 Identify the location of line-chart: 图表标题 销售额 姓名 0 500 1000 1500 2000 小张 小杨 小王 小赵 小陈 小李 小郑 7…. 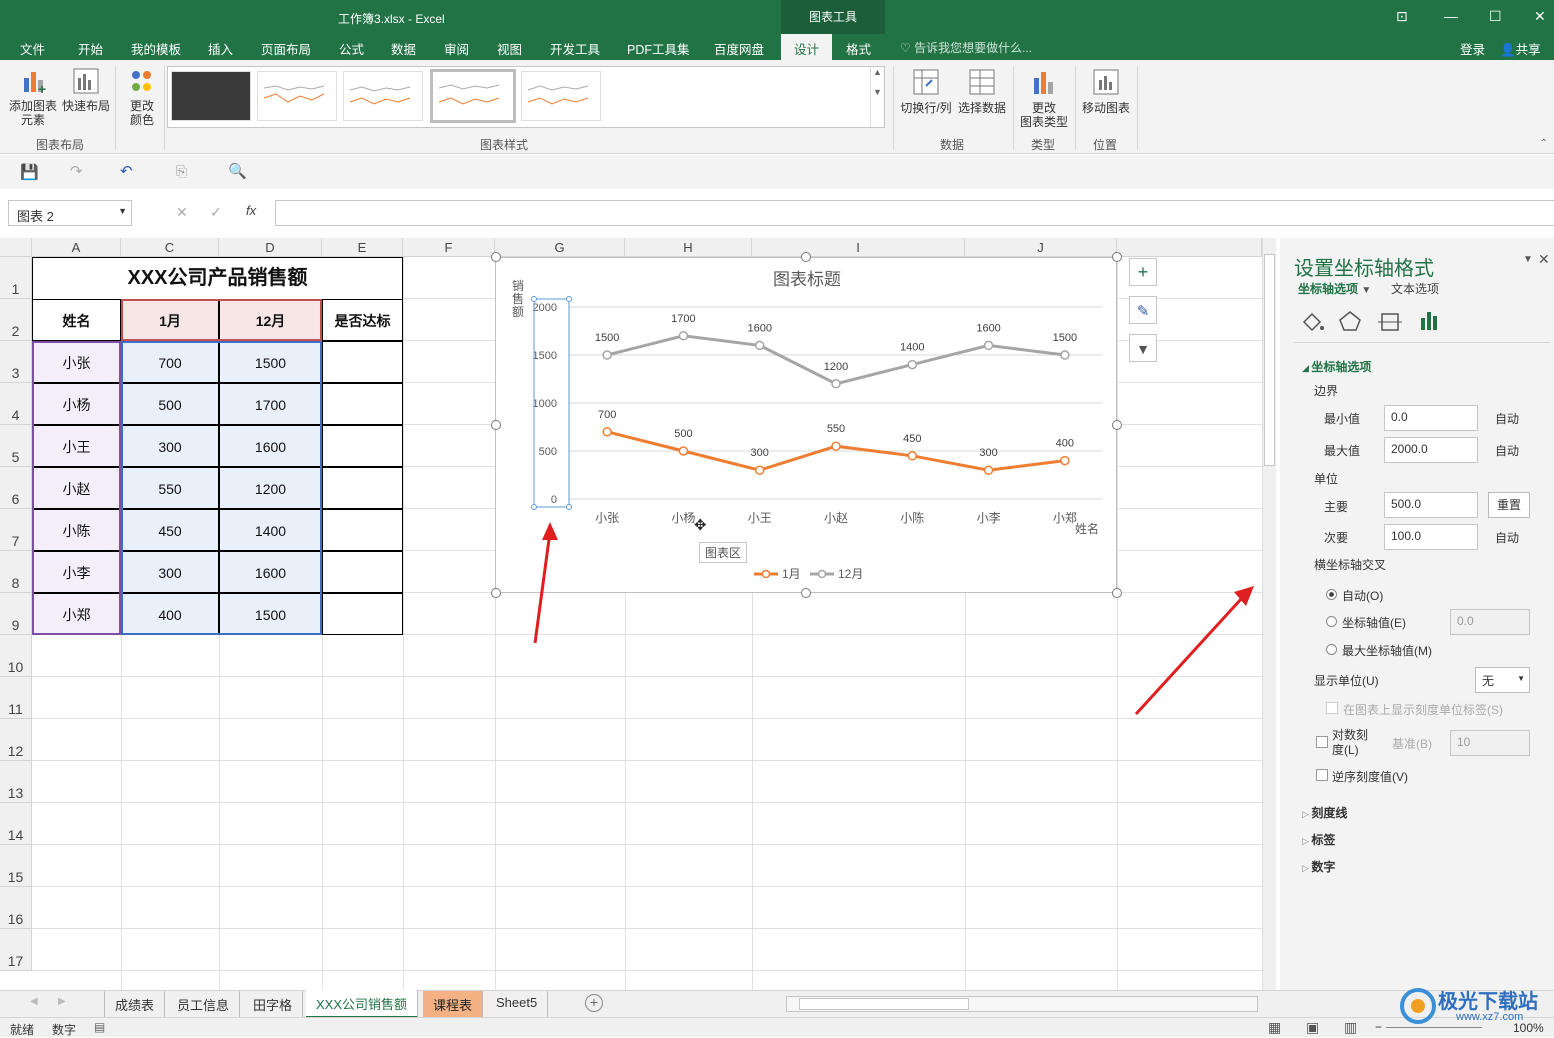
(806, 425).